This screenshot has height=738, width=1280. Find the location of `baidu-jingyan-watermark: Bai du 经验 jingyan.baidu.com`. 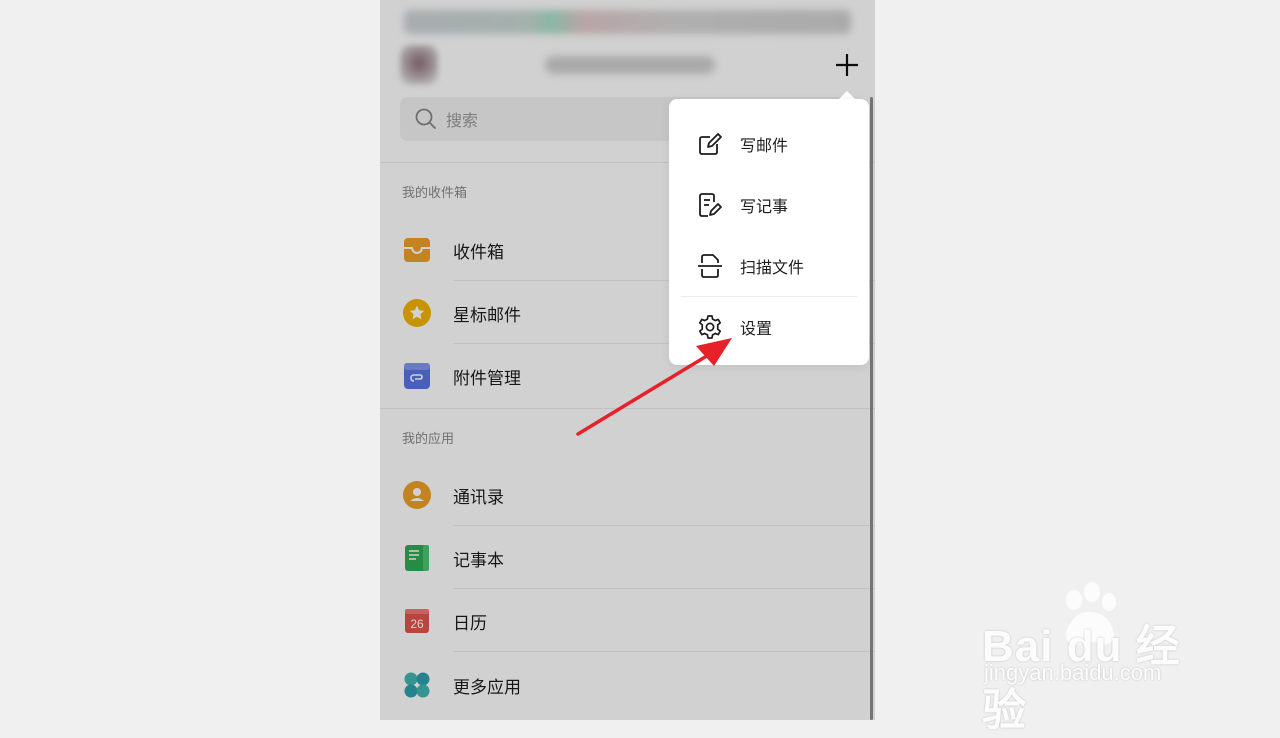

baidu-jingyan-watermark: Bai du 经验 jingyan.baidu.com is located at coordinates (1102, 658).